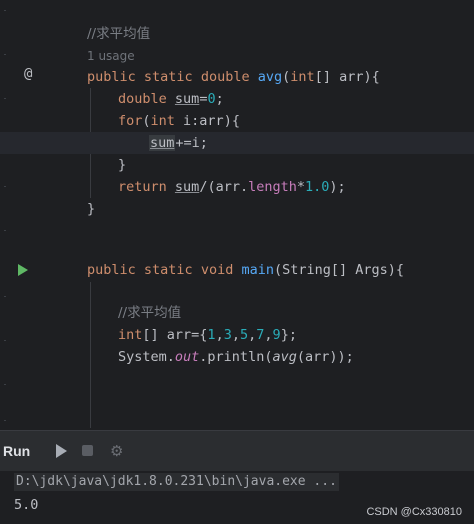  I want to click on number: 1, so click(211, 335).